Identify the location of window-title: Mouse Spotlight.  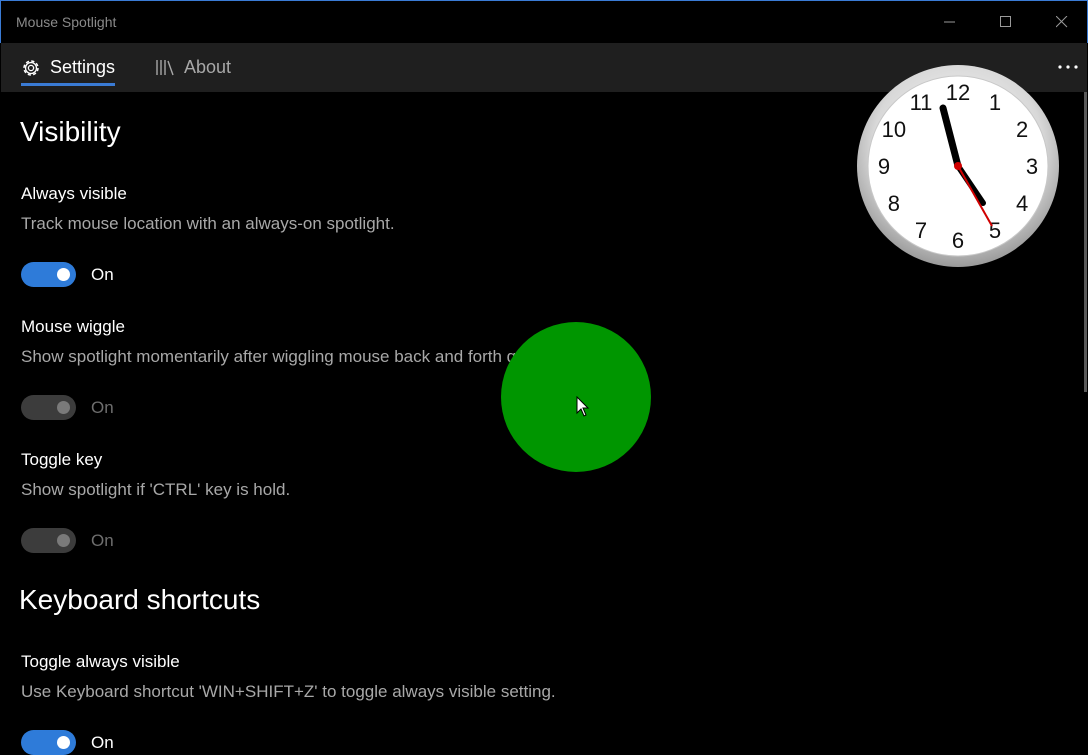
(66, 22).